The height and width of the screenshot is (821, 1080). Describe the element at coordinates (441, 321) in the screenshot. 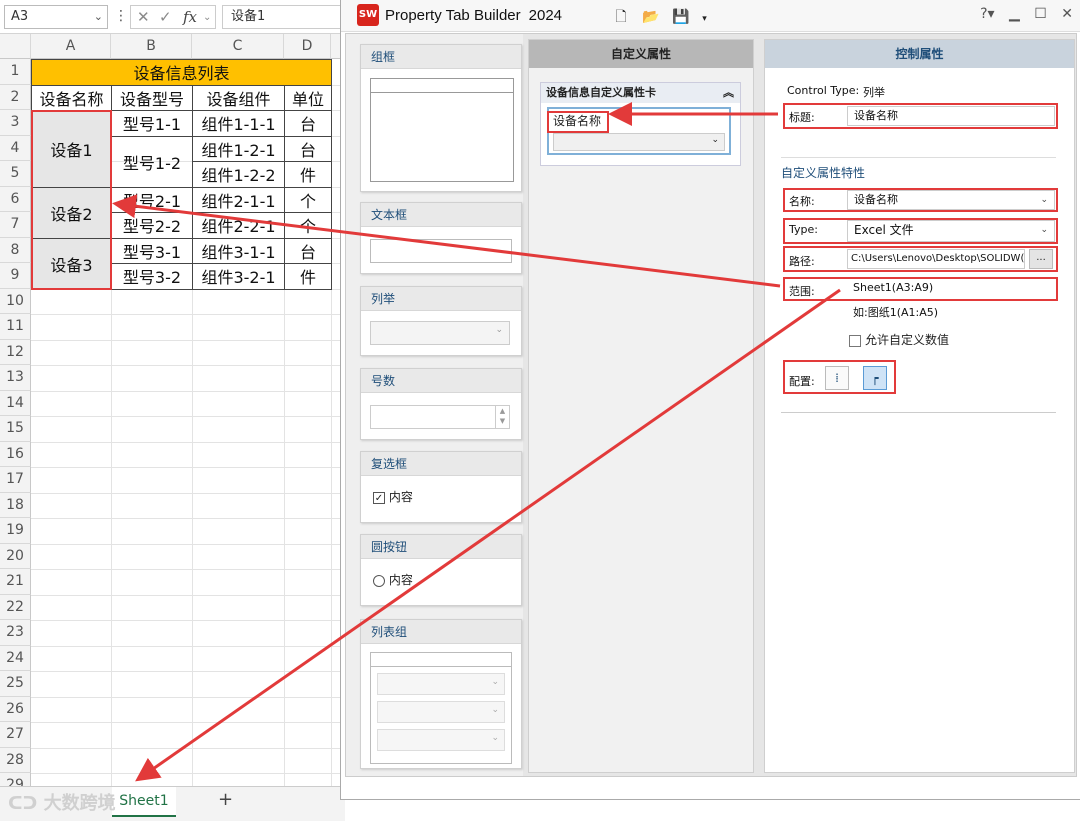

I see `palette-list: 列举 ⌄` at that location.